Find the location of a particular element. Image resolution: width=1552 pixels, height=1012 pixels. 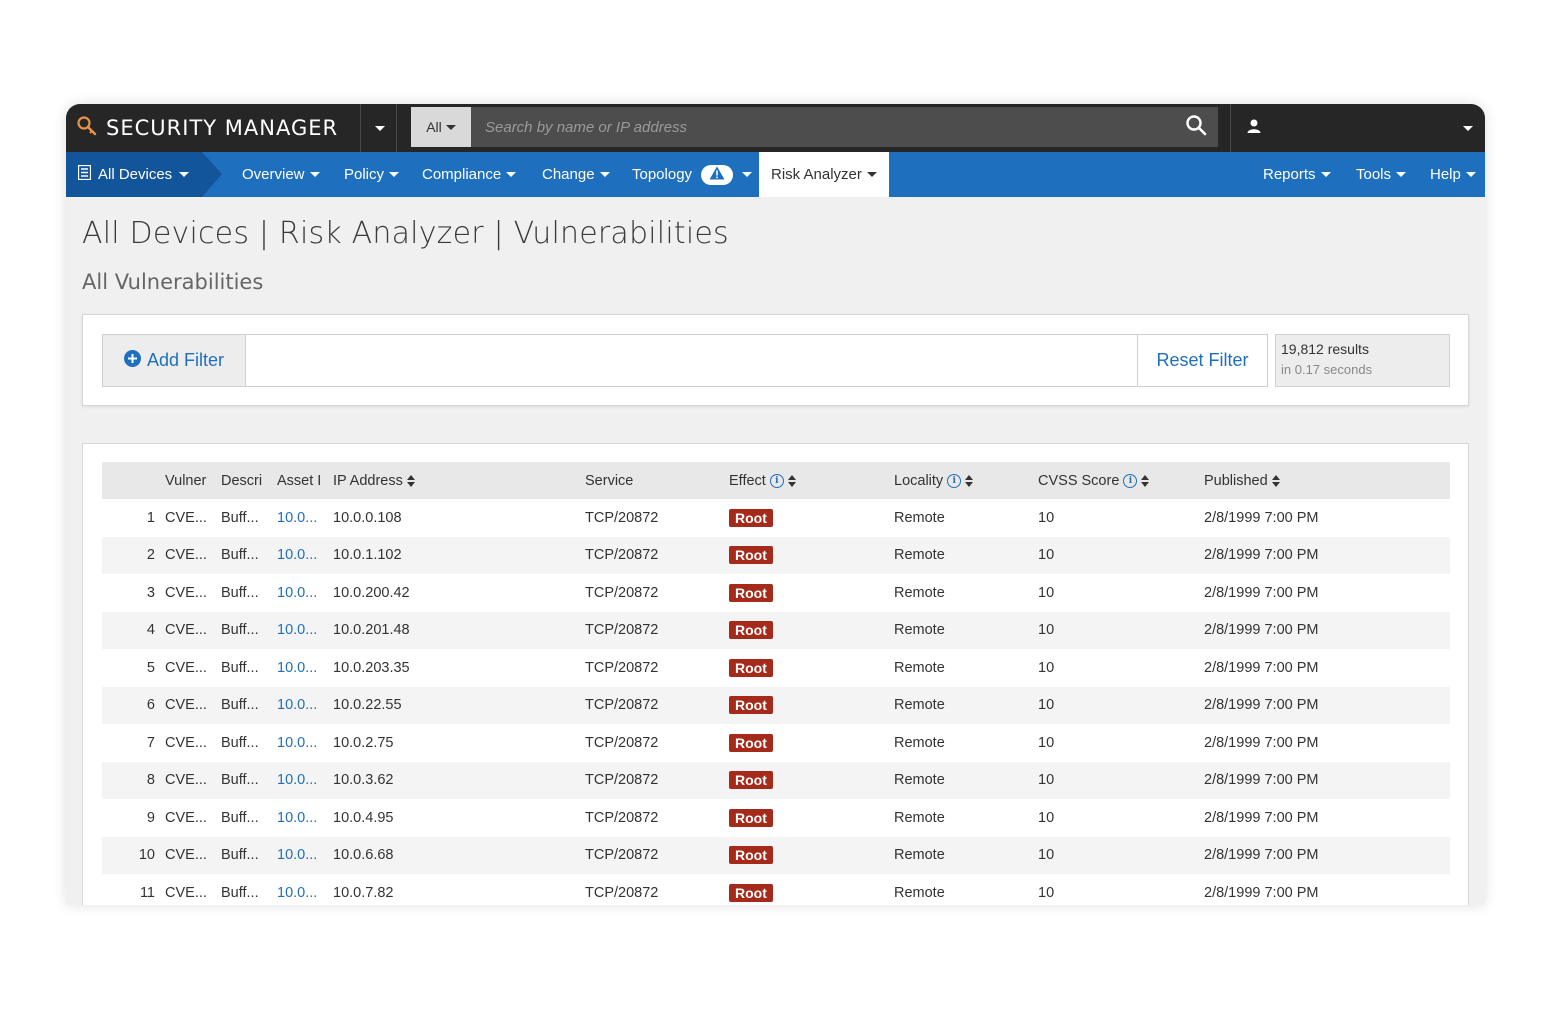

brand-menu-button is located at coordinates (380, 128).